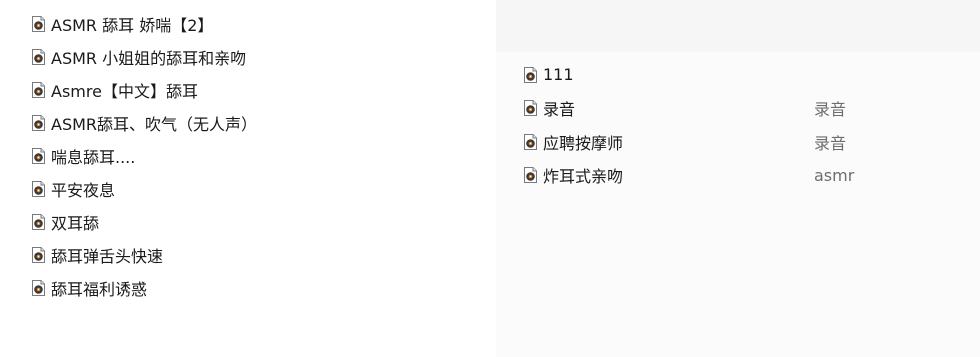  I want to click on file-name: 平安夜息, so click(83, 190).